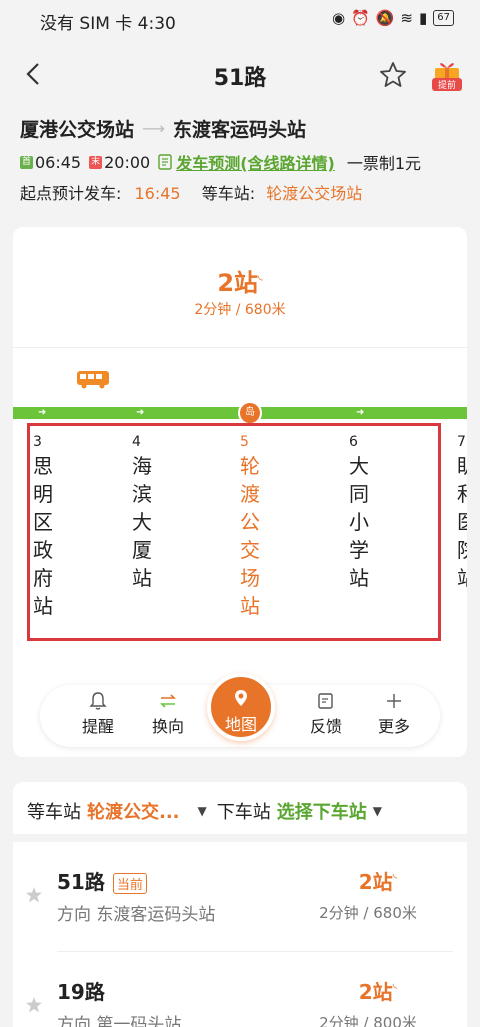 The height and width of the screenshot is (1027, 480). Describe the element at coordinates (129, 883) in the screenshot. I see `current-badge: 当前` at that location.